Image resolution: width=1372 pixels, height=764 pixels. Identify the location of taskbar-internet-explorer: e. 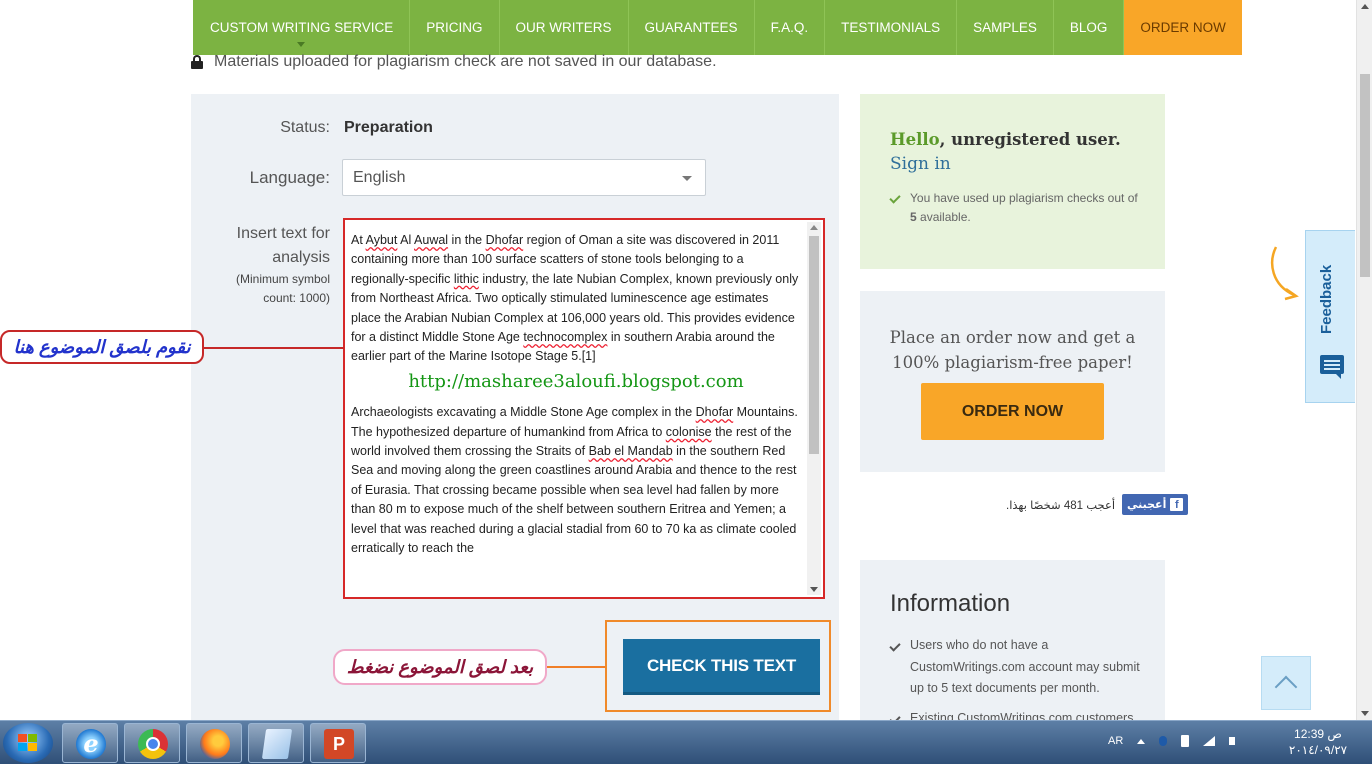
(90, 743).